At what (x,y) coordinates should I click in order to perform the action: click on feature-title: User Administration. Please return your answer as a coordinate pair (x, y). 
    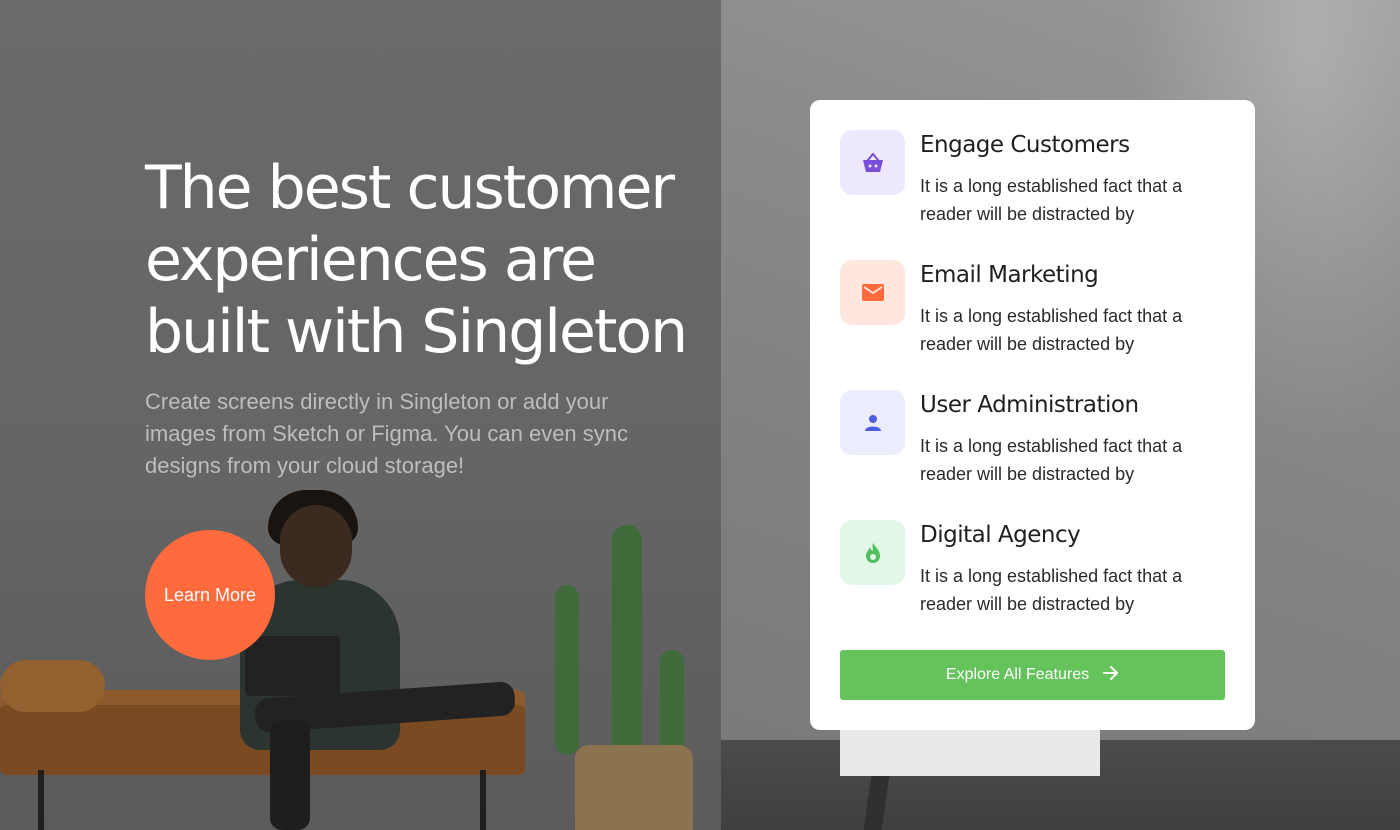
    Looking at the image, I should click on (1029, 405).